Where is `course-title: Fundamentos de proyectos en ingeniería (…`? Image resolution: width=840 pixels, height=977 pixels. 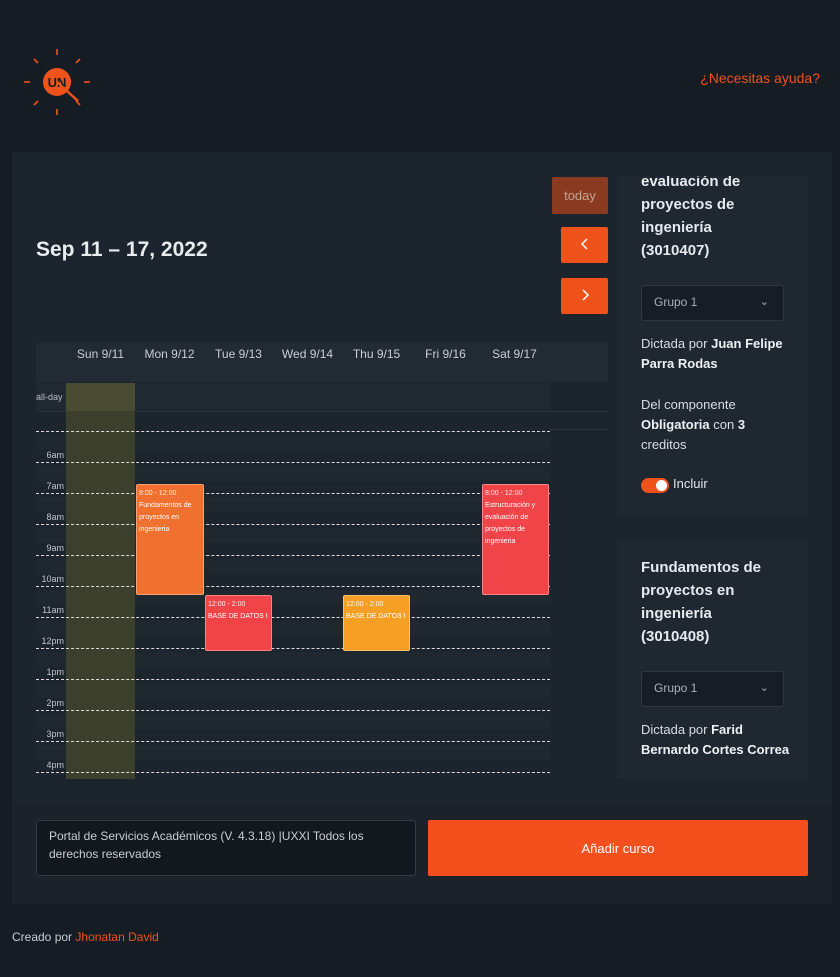
course-title: Fundamentos de proyectos en ingeniería (… is located at coordinates (716, 602).